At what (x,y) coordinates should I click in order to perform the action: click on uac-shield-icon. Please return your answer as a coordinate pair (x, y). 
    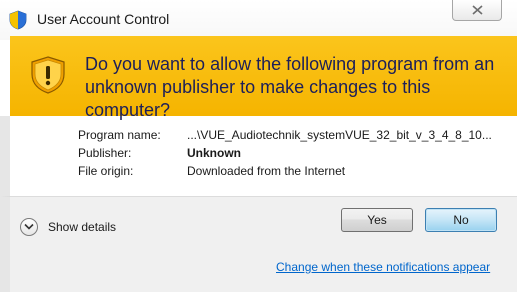
    Looking at the image, I should click on (18, 20).